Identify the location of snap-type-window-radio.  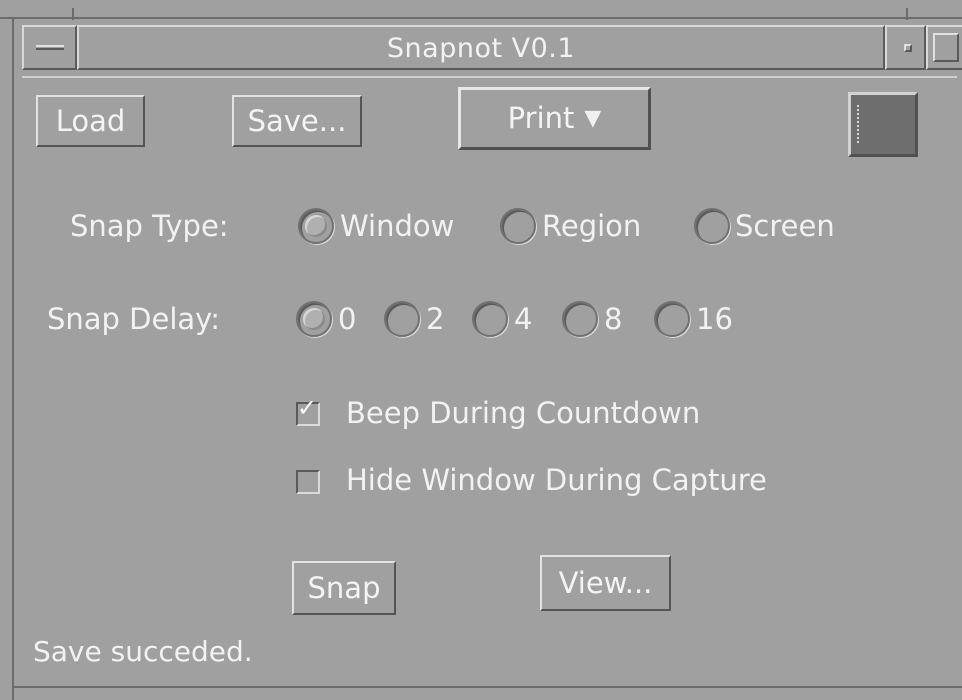
(316, 226).